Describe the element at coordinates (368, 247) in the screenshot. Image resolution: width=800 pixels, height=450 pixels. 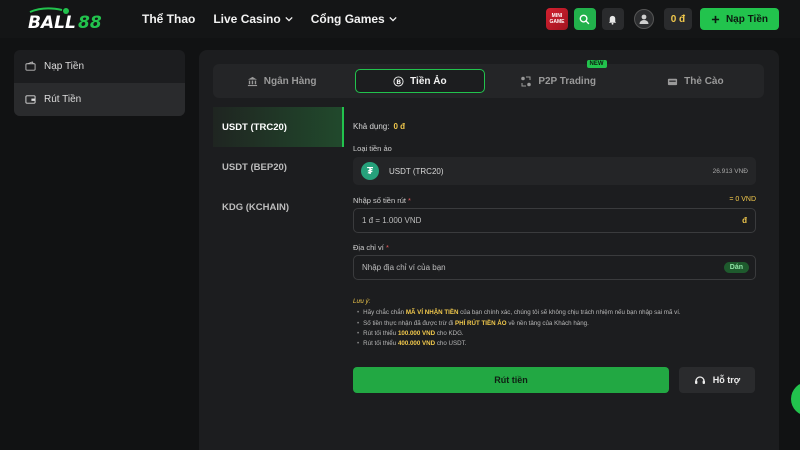
I see `wallet-address-label-text: Địa chỉ ví` at that location.